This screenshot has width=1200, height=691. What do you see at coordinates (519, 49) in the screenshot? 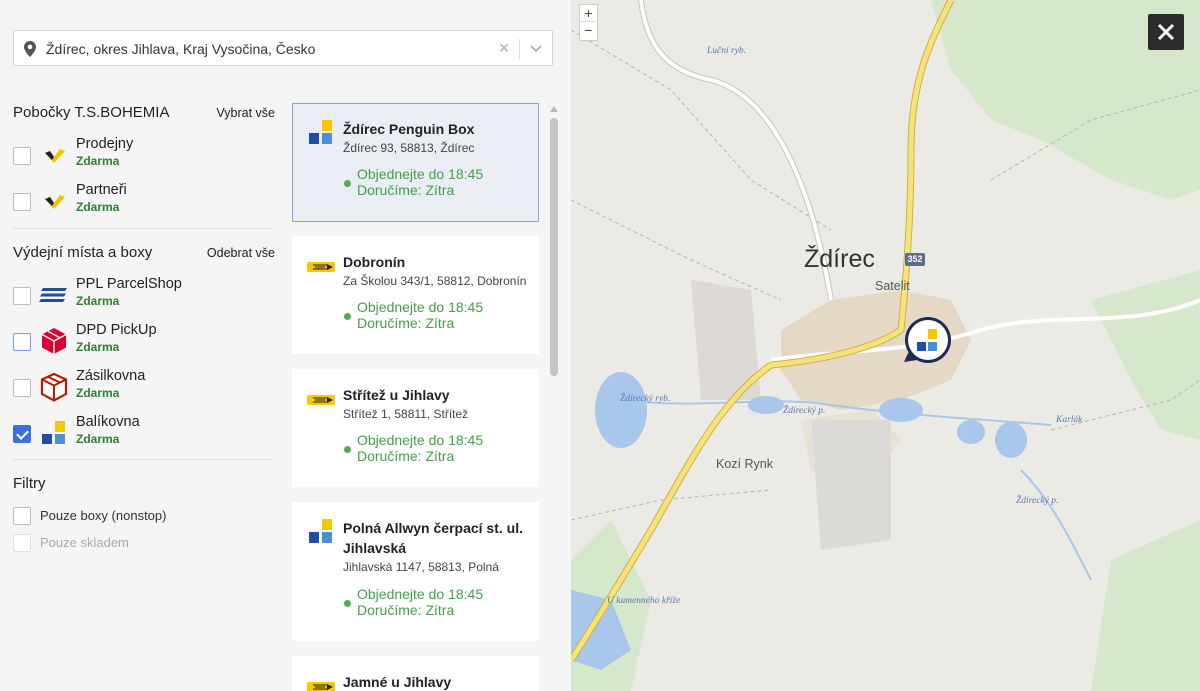
I see `search-separator` at bounding box center [519, 49].